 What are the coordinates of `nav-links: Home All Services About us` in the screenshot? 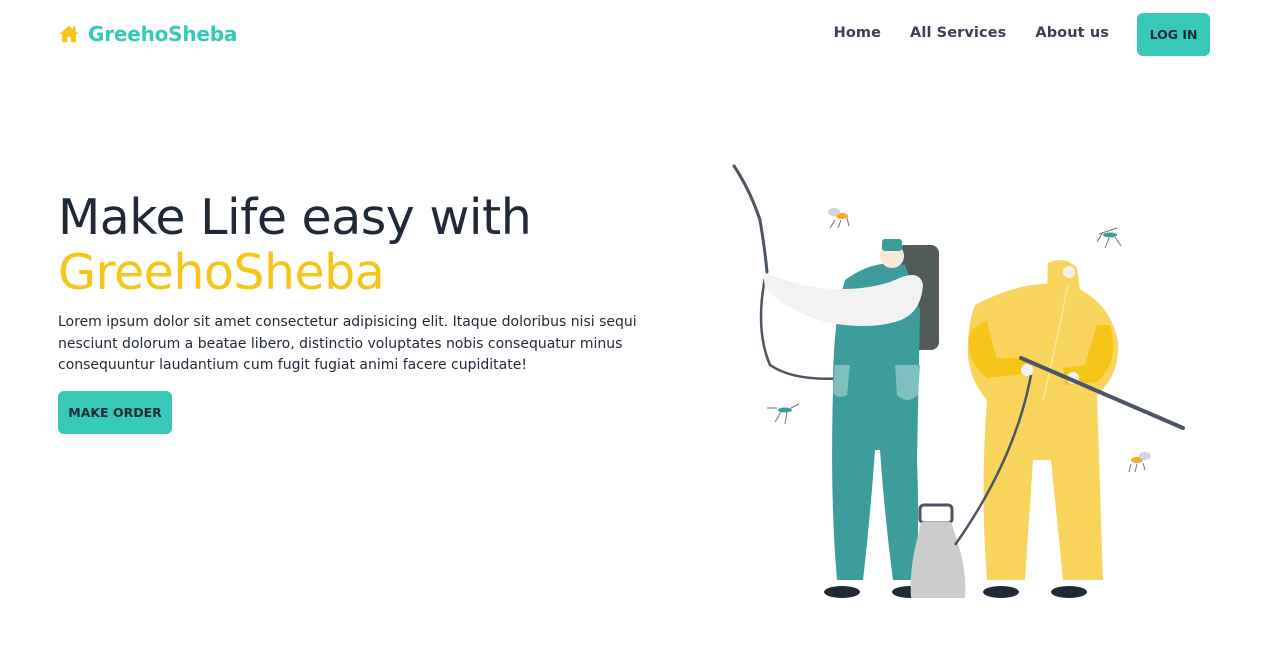 It's located at (971, 33).